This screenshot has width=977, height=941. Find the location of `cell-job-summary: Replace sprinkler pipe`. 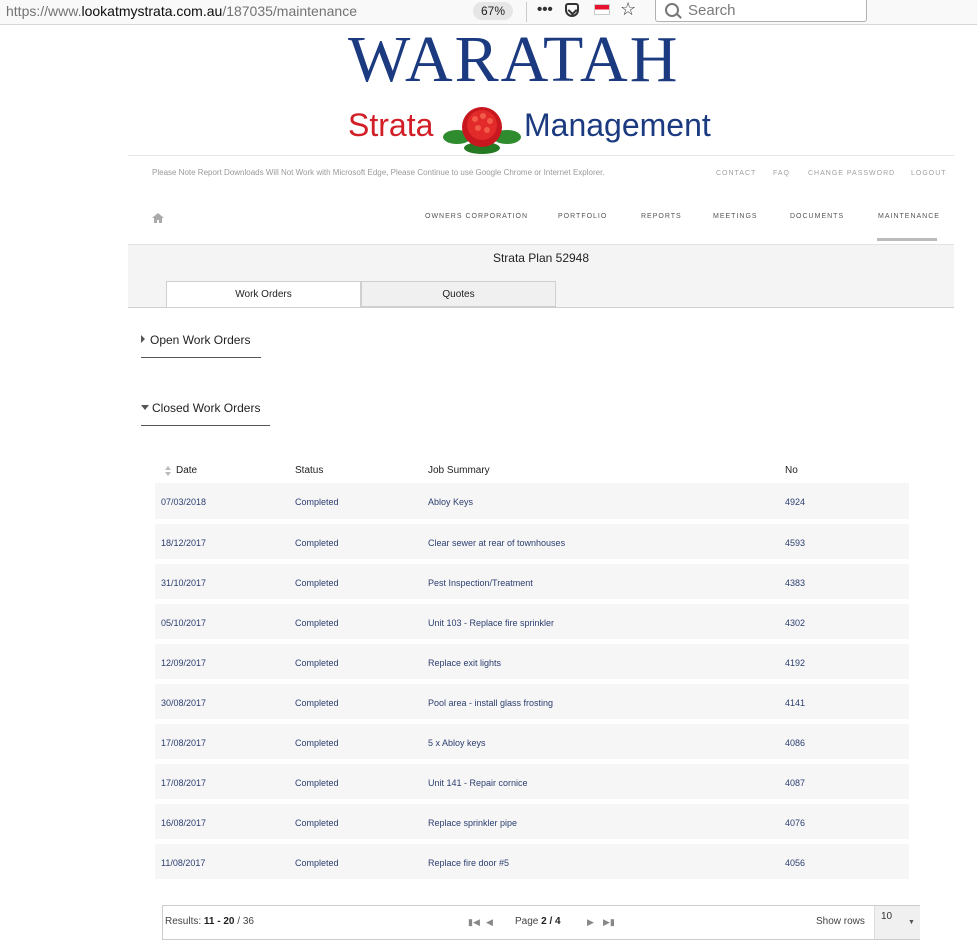

cell-job-summary: Replace sprinkler pipe is located at coordinates (473, 823).